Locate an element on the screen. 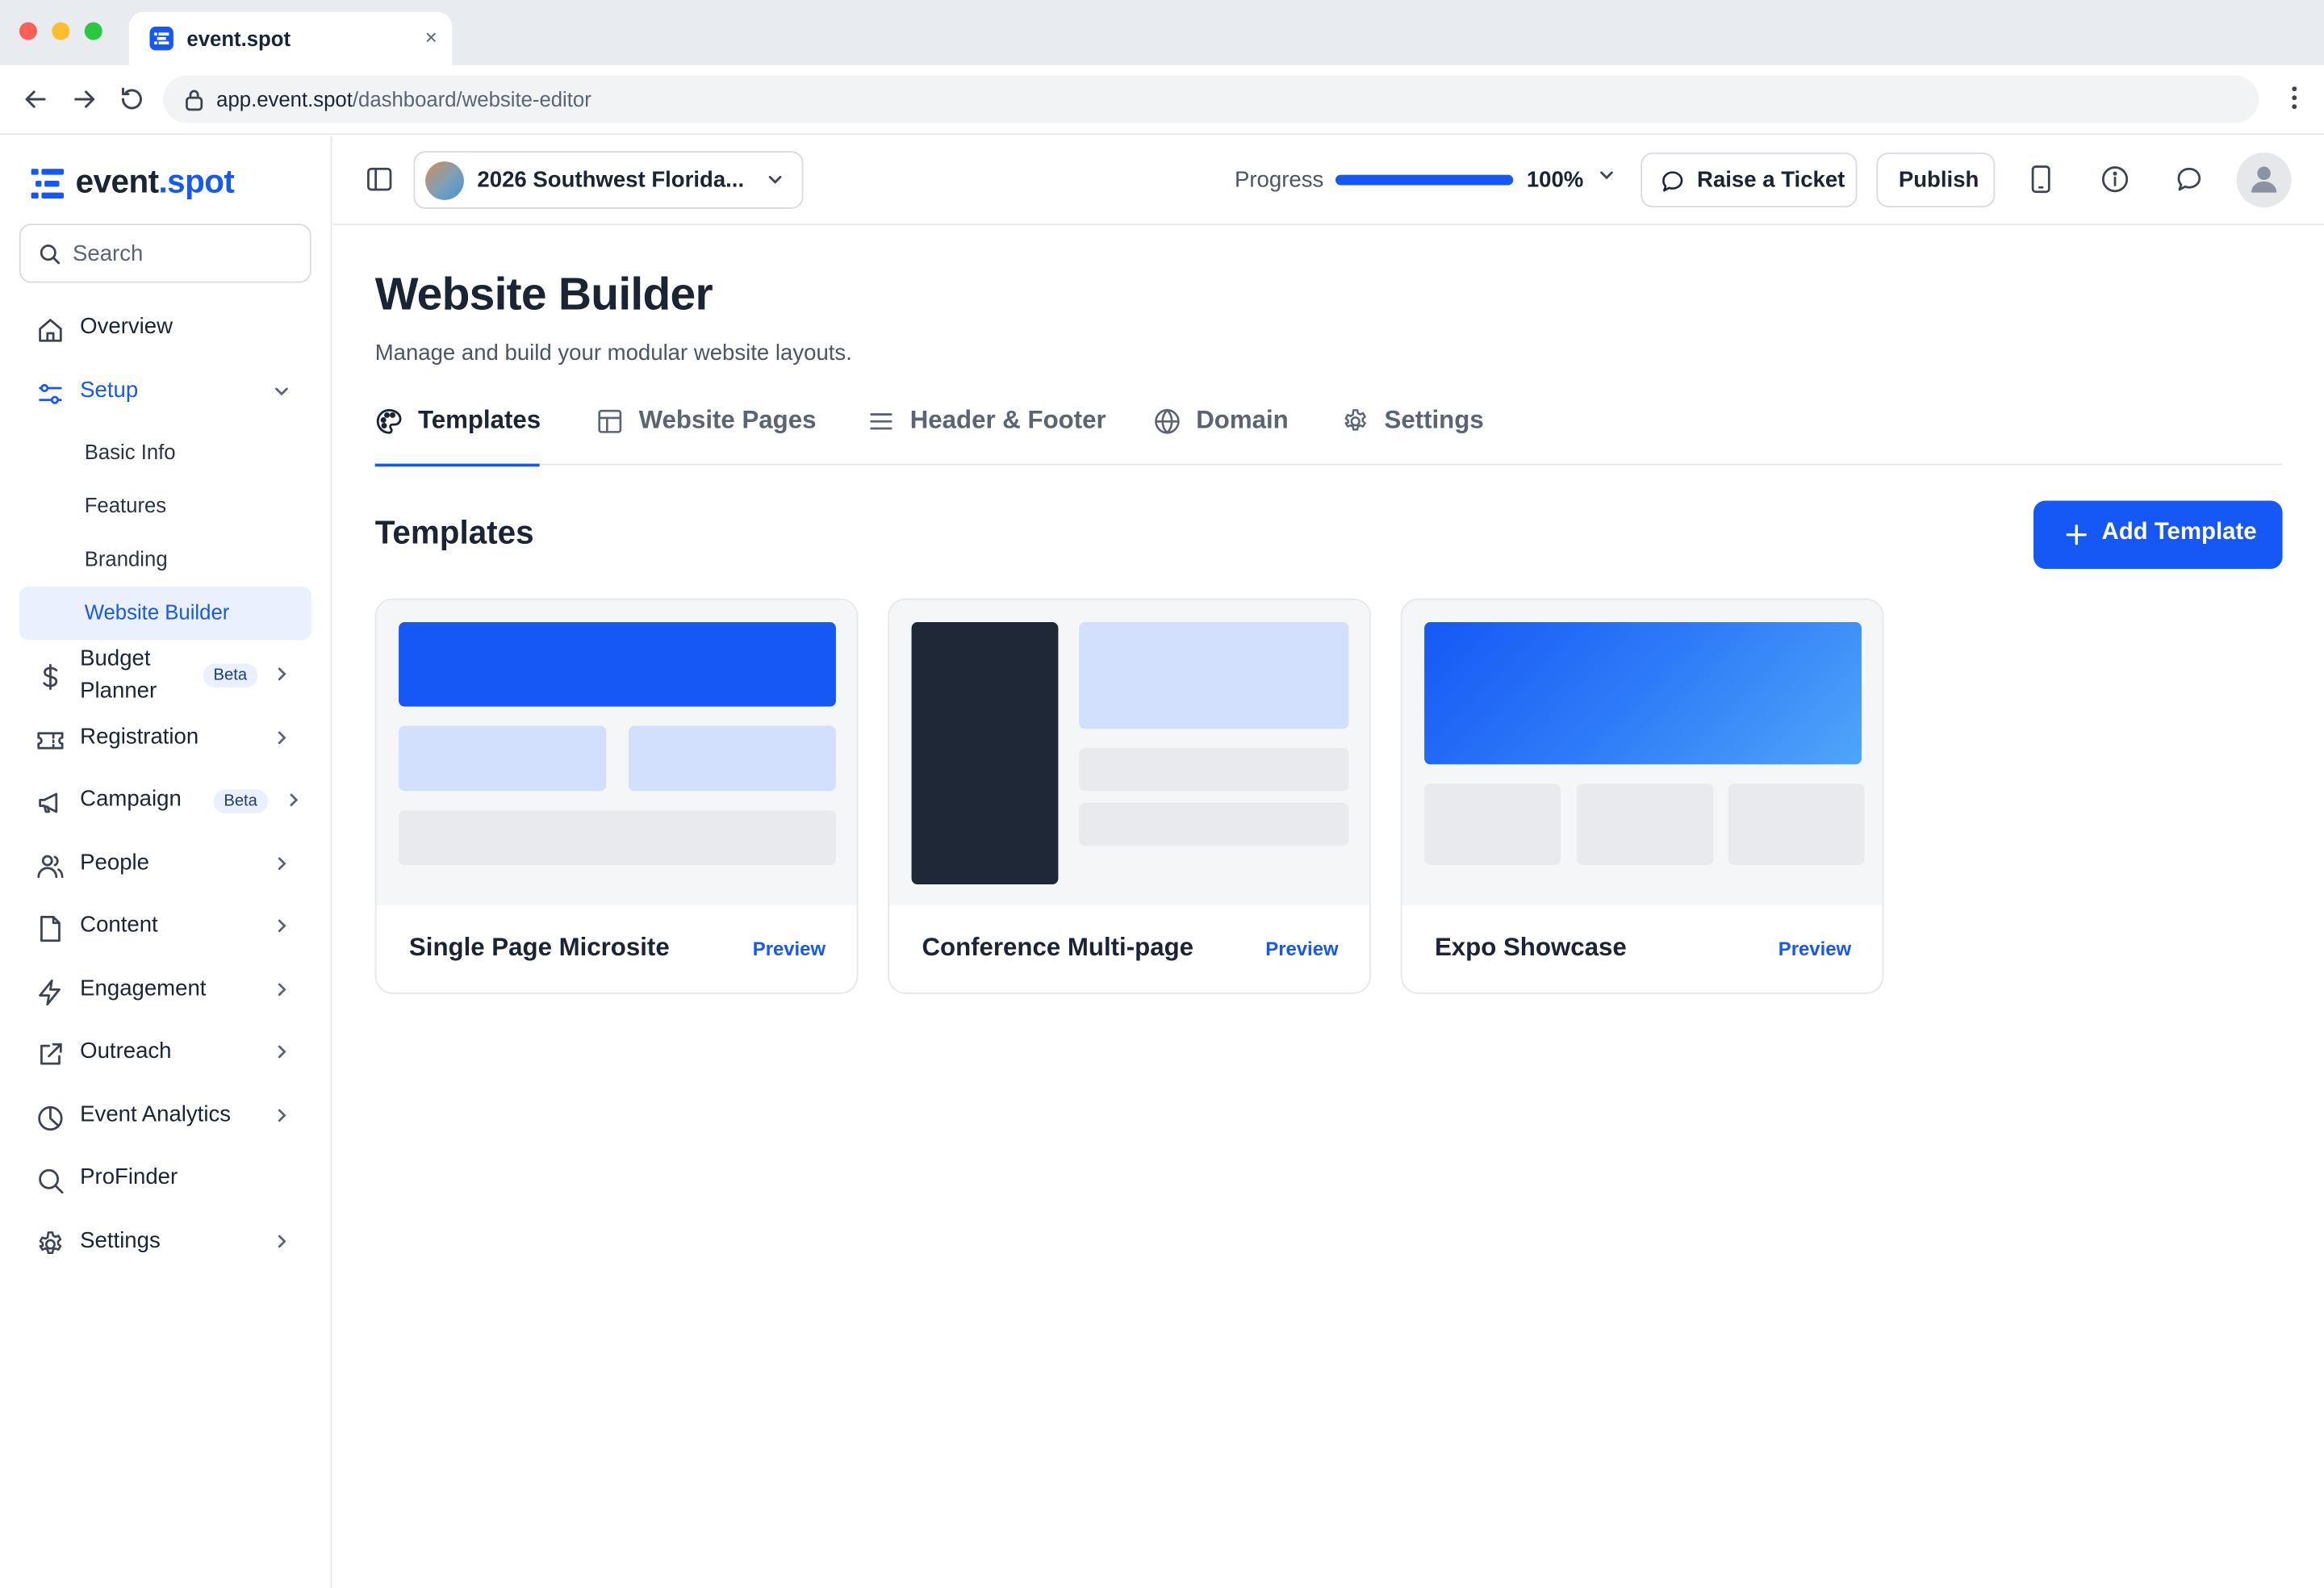 This screenshot has width=2324, height=1588. sidebar-item-label: Content is located at coordinates (119, 925).